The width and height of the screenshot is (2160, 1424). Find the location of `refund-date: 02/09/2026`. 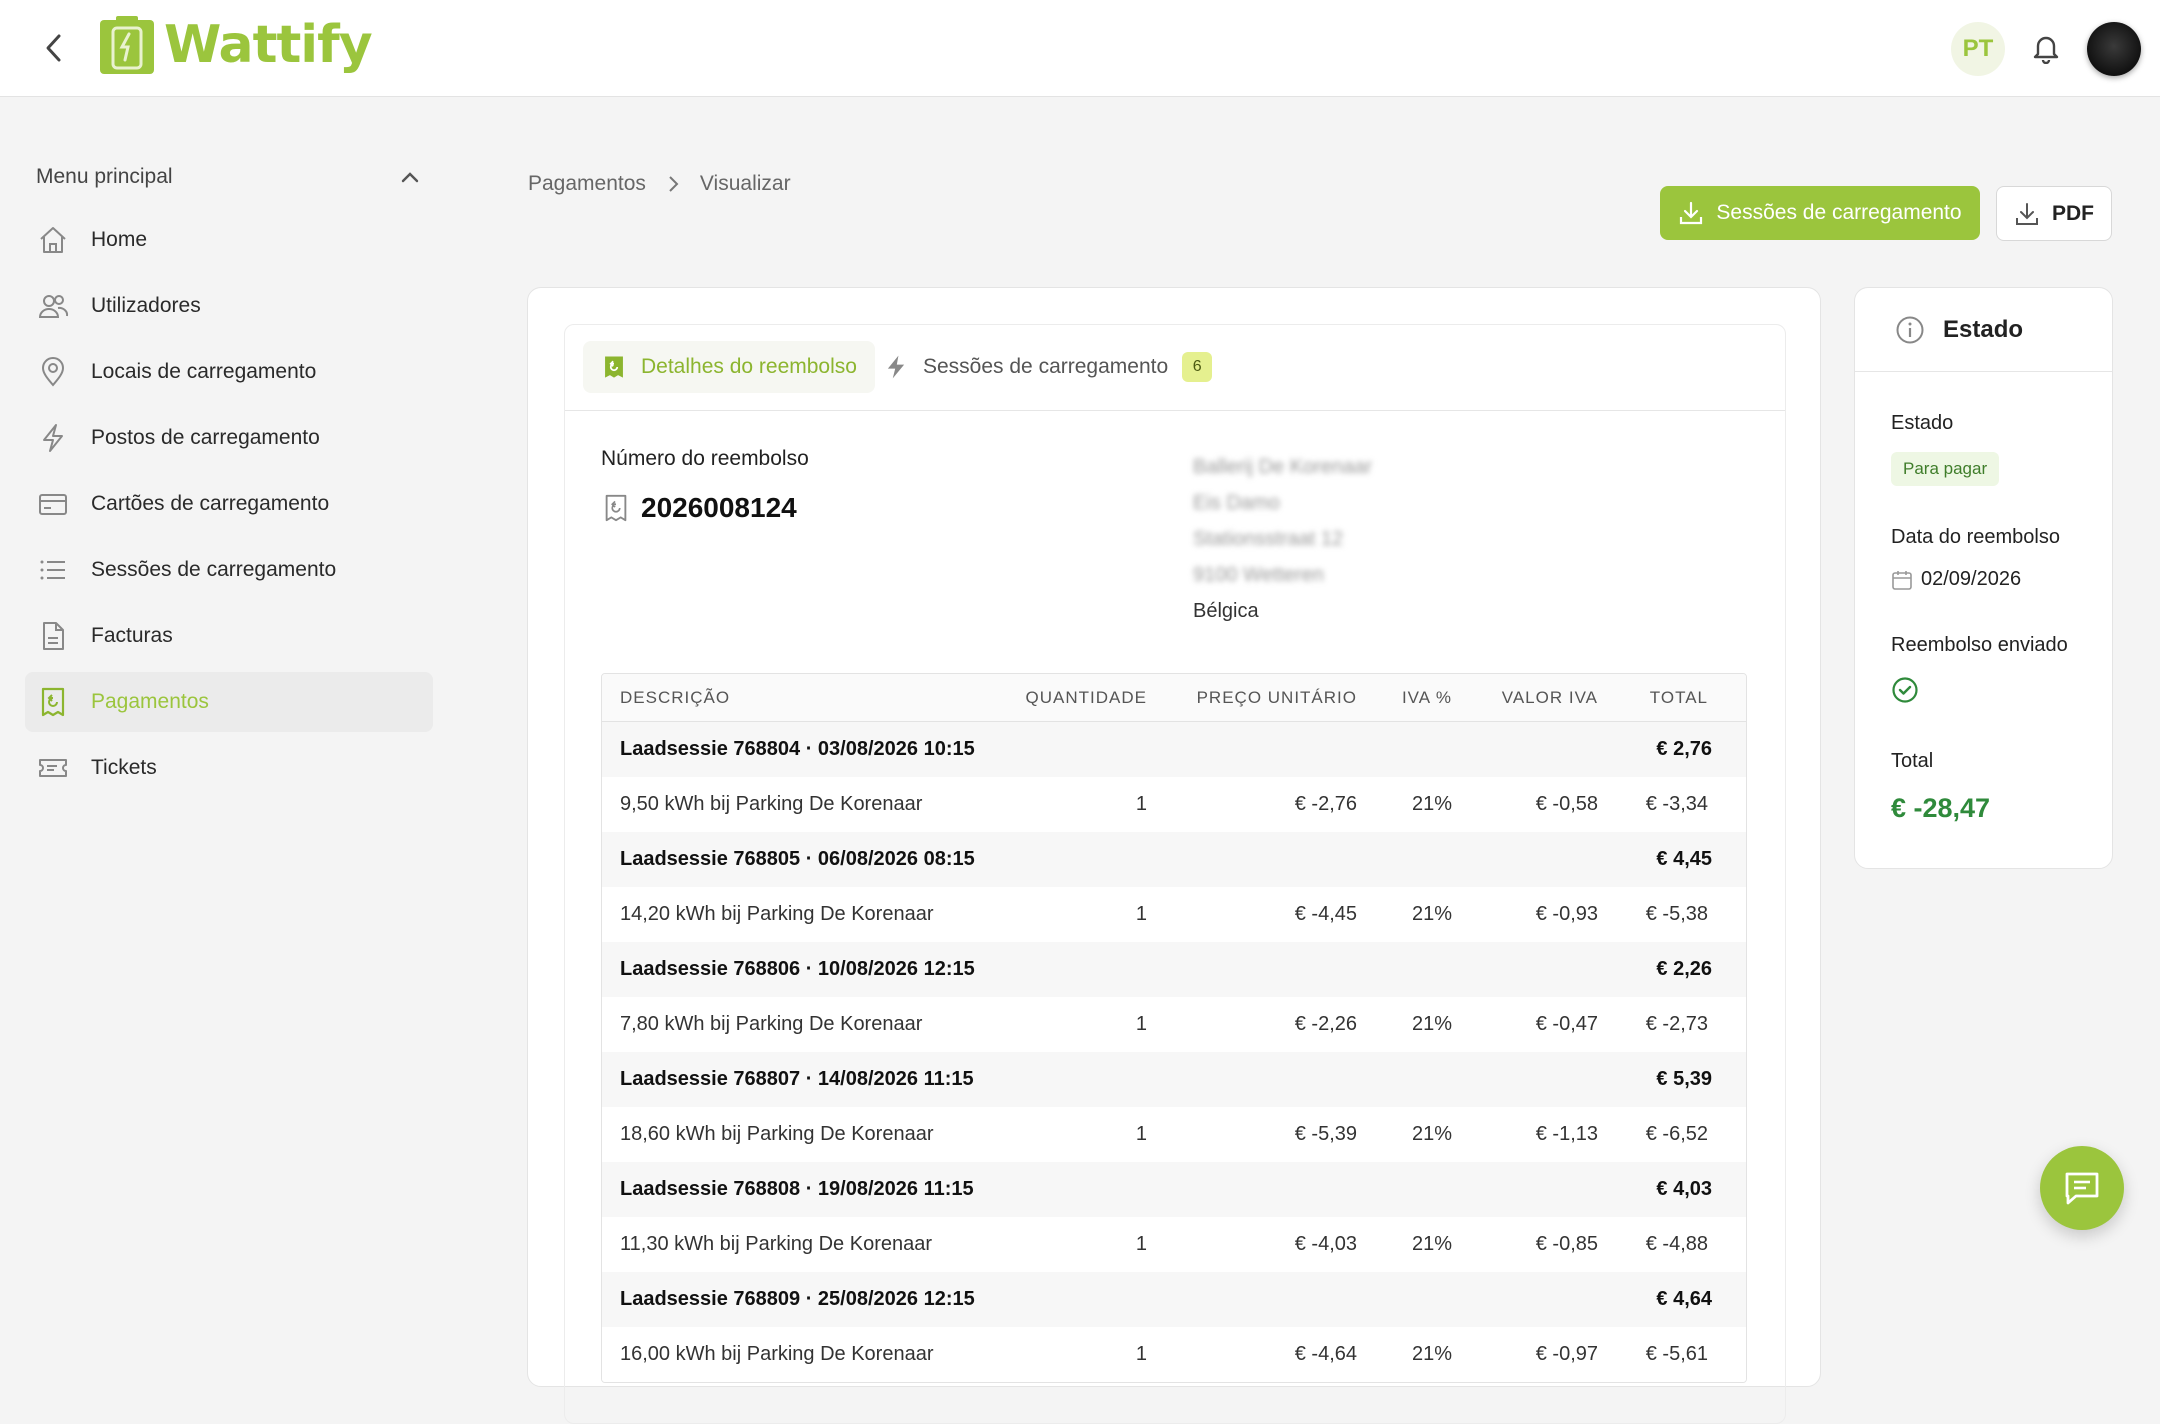

refund-date: 02/09/2026 is located at coordinates (1956, 579).